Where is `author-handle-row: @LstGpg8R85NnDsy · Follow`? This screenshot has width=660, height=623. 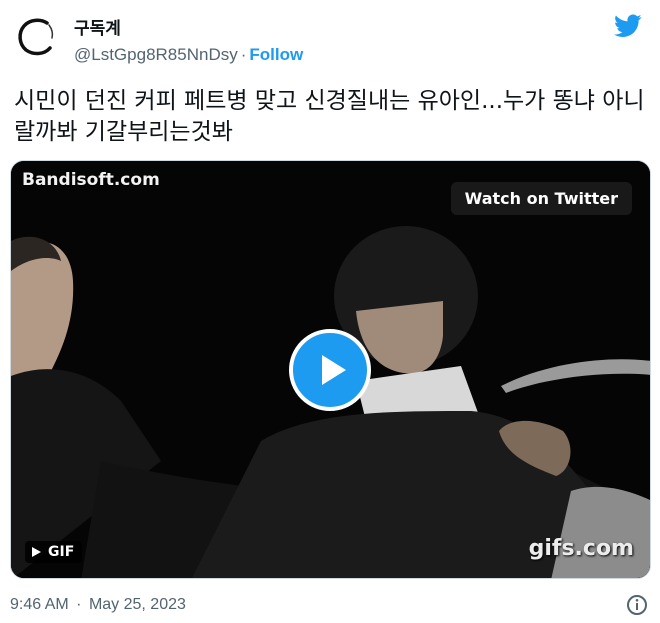
author-handle-row: @LstGpg8R85NnDsy · Follow is located at coordinates (188, 55).